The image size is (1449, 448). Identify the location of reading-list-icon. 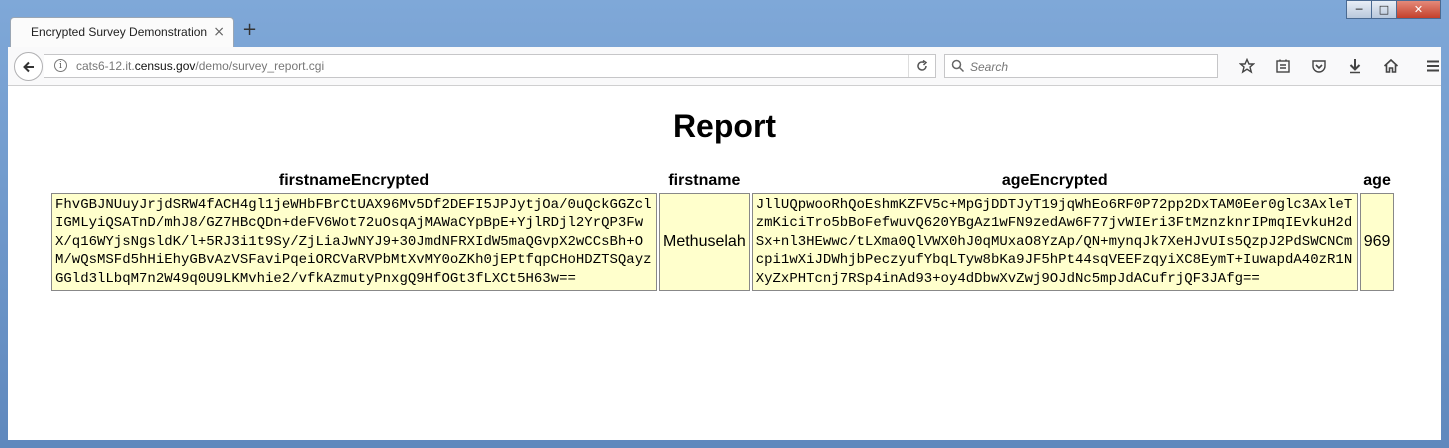
(1283, 66).